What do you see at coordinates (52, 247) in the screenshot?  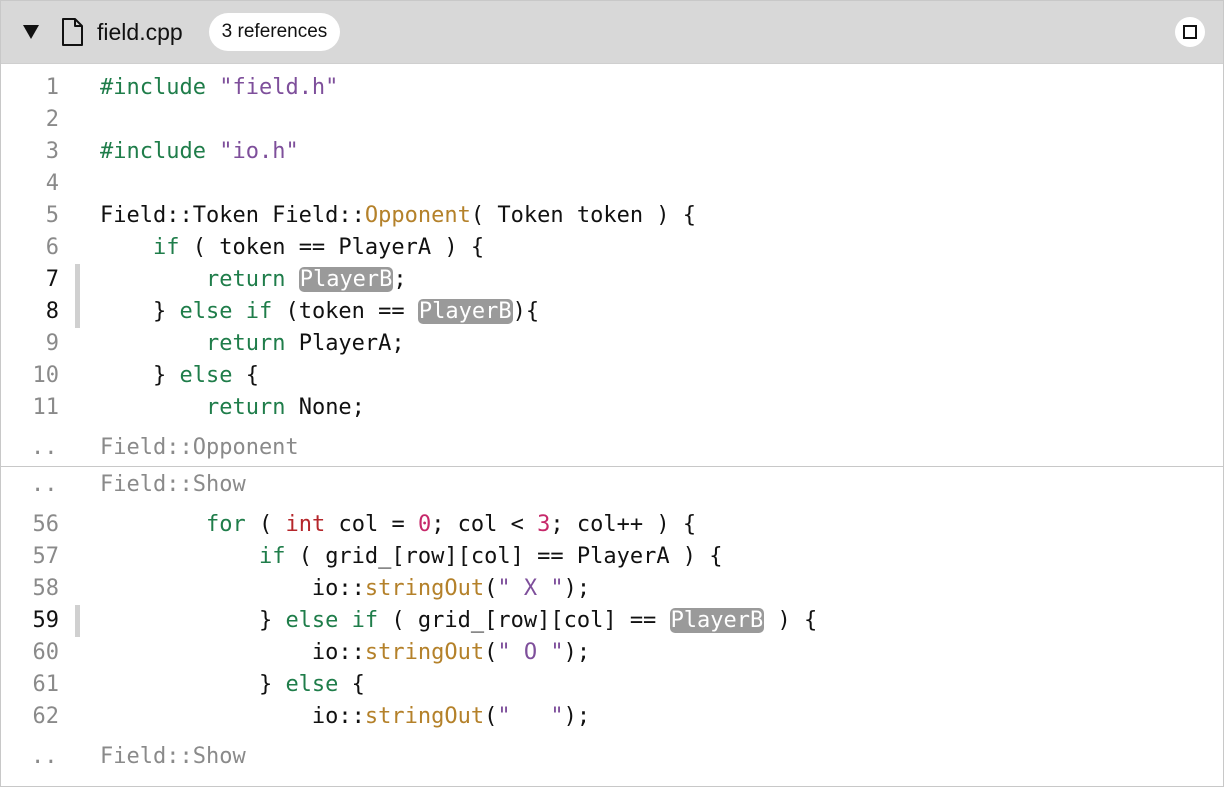 I see `line-number: 6` at bounding box center [52, 247].